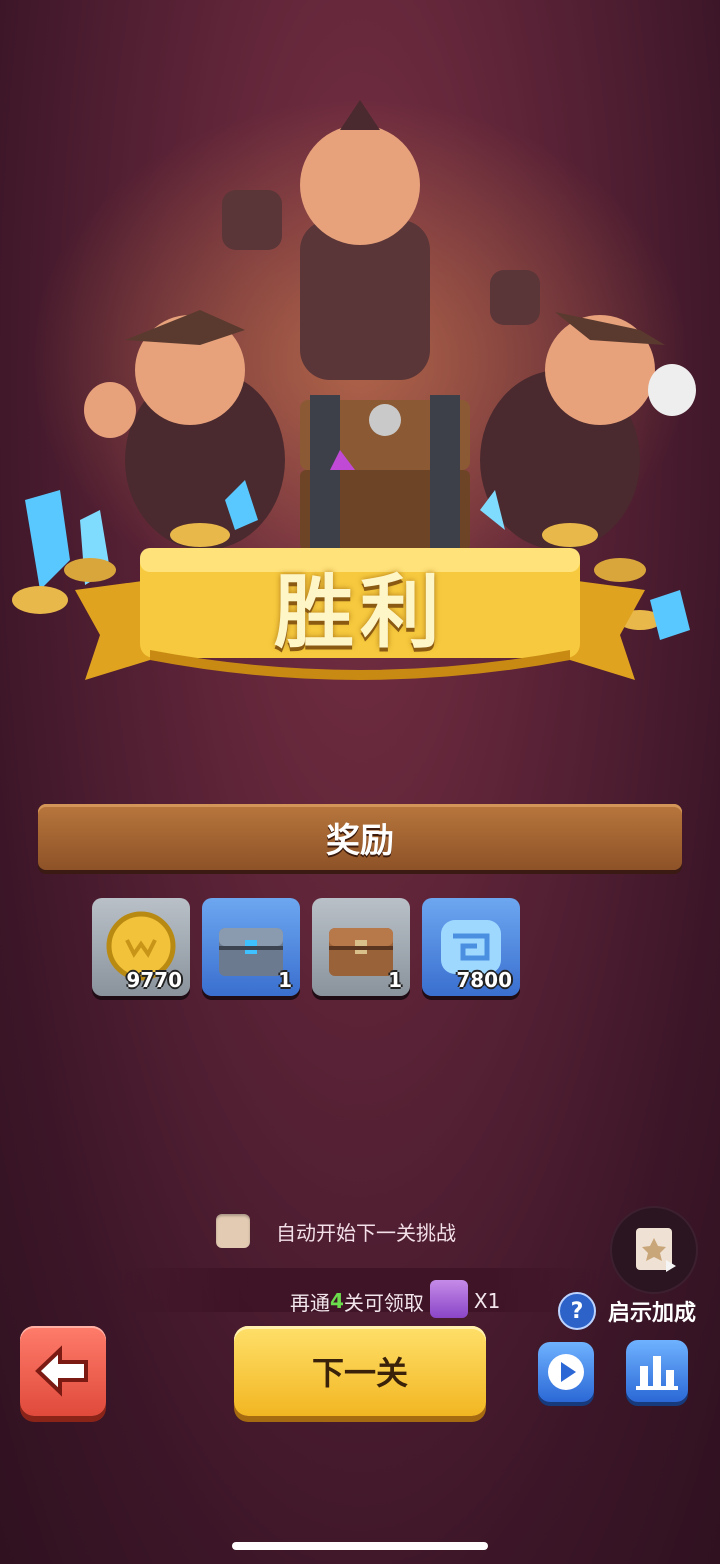 The width and height of the screenshot is (720, 1564). Describe the element at coordinates (652, 1313) in the screenshot. I see `revelation-bonus-label: 启示加成` at that location.